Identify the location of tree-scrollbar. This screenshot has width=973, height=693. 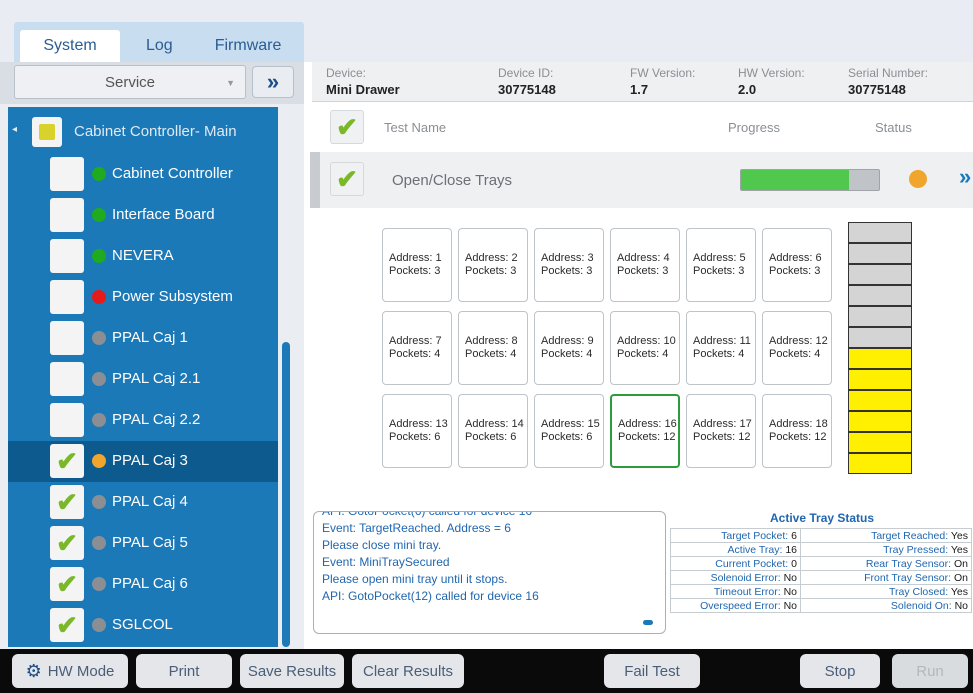
(286, 494).